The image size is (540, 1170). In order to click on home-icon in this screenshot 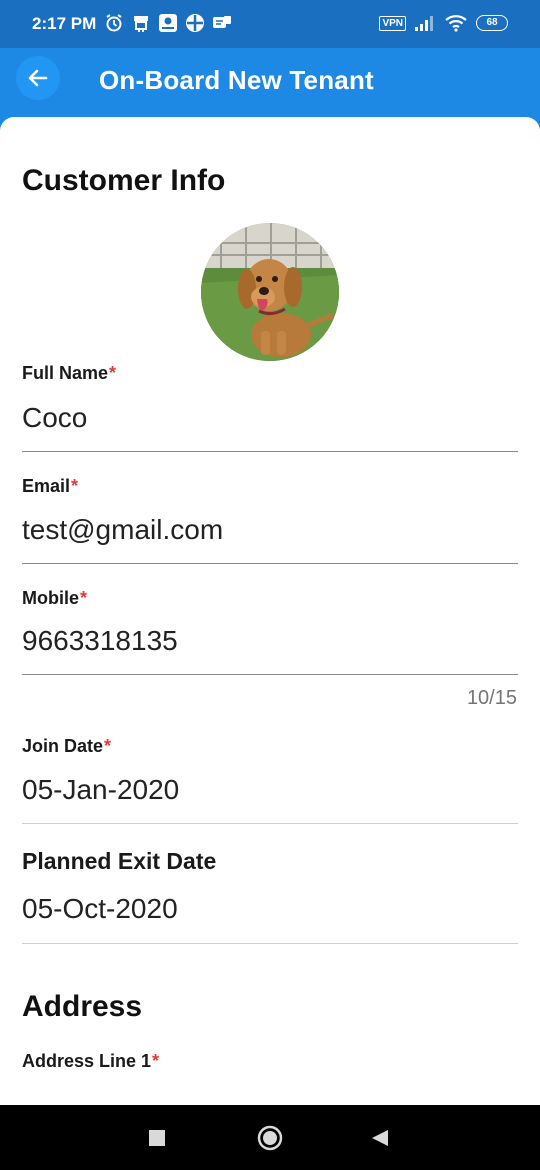, I will do `click(270, 1138)`.